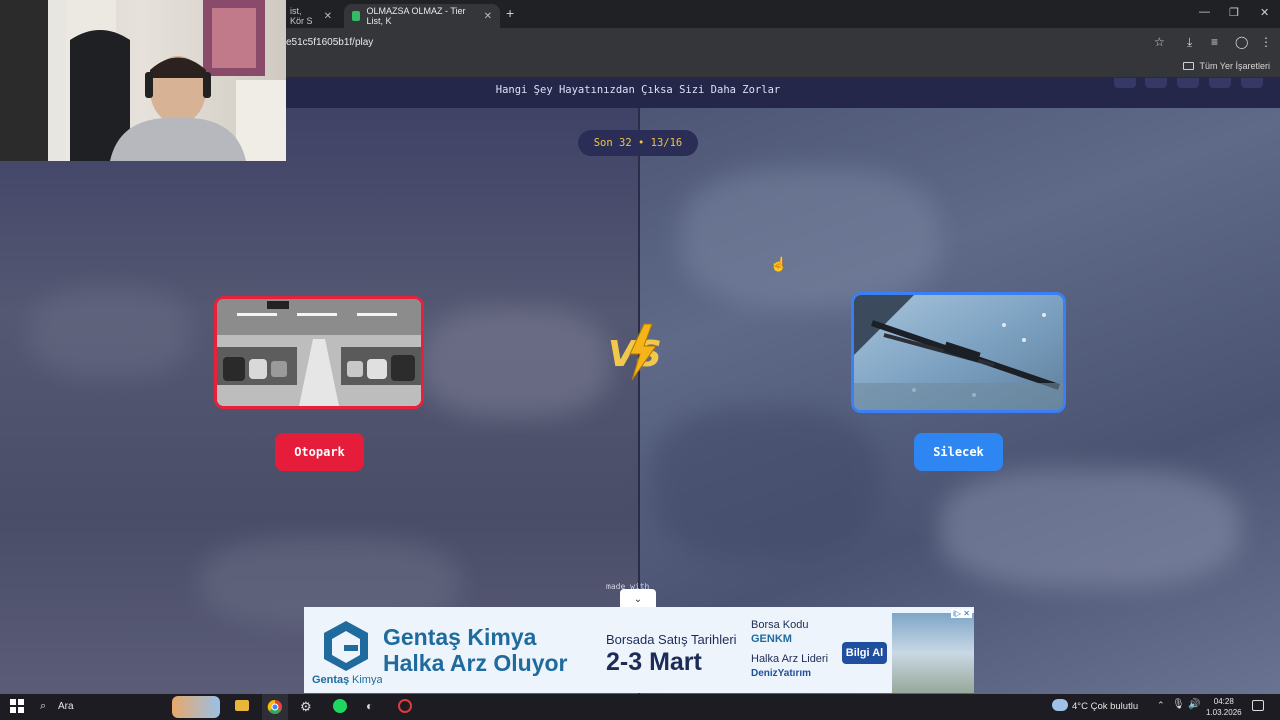  Describe the element at coordinates (1258, 705) in the screenshot. I see `notification-icon` at that location.